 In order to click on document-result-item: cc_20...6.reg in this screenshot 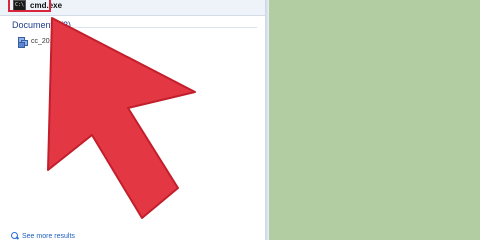, I will do `click(45, 42)`.